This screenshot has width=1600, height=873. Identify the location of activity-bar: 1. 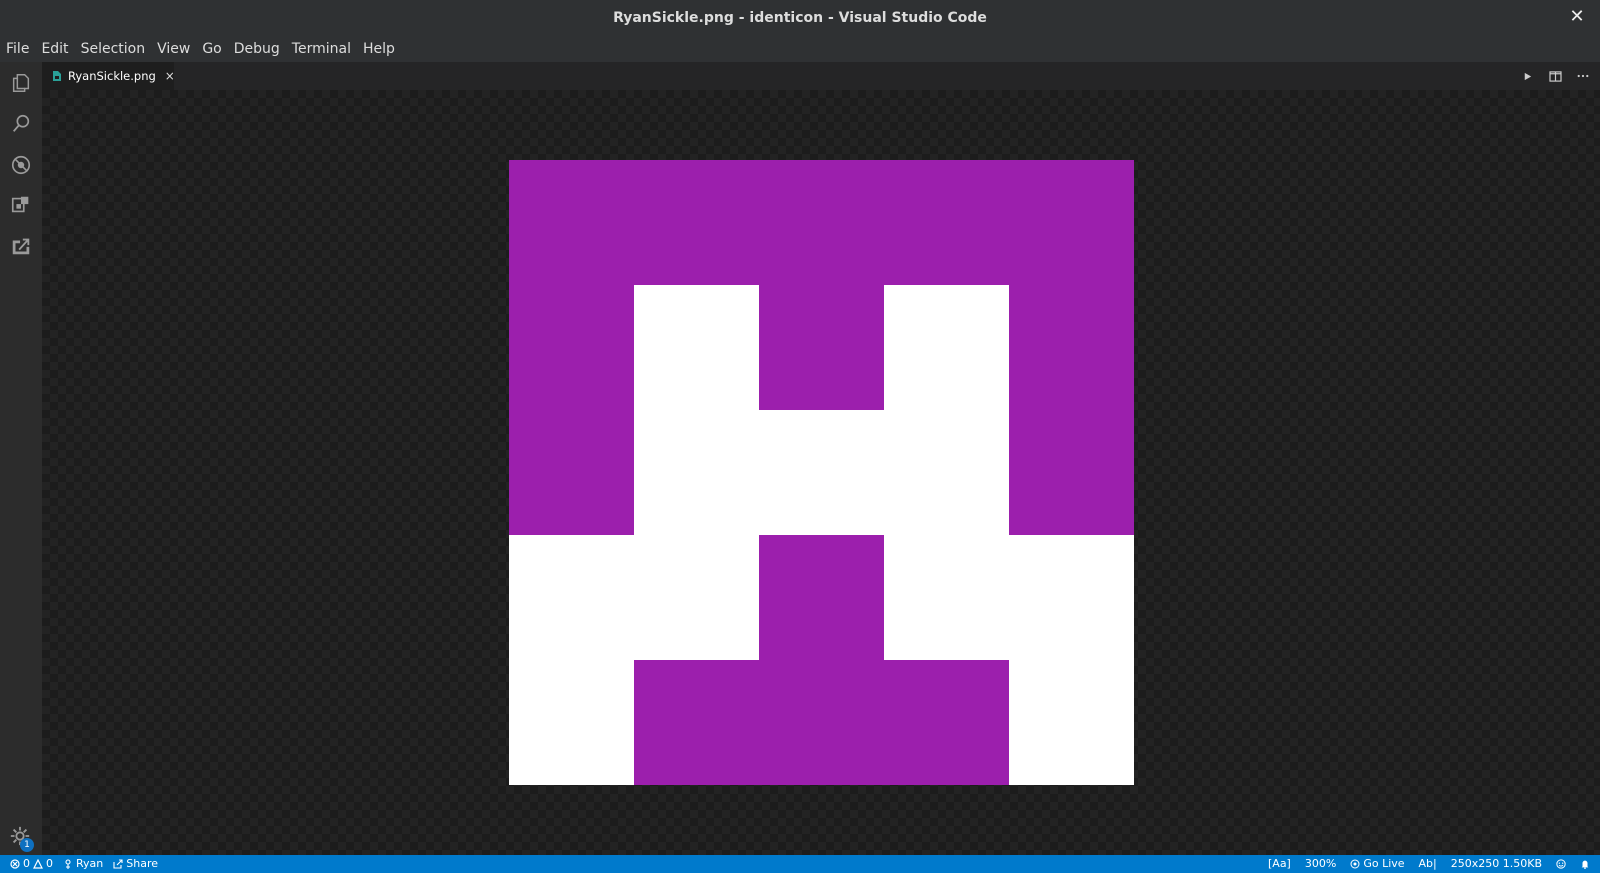
(21, 458).